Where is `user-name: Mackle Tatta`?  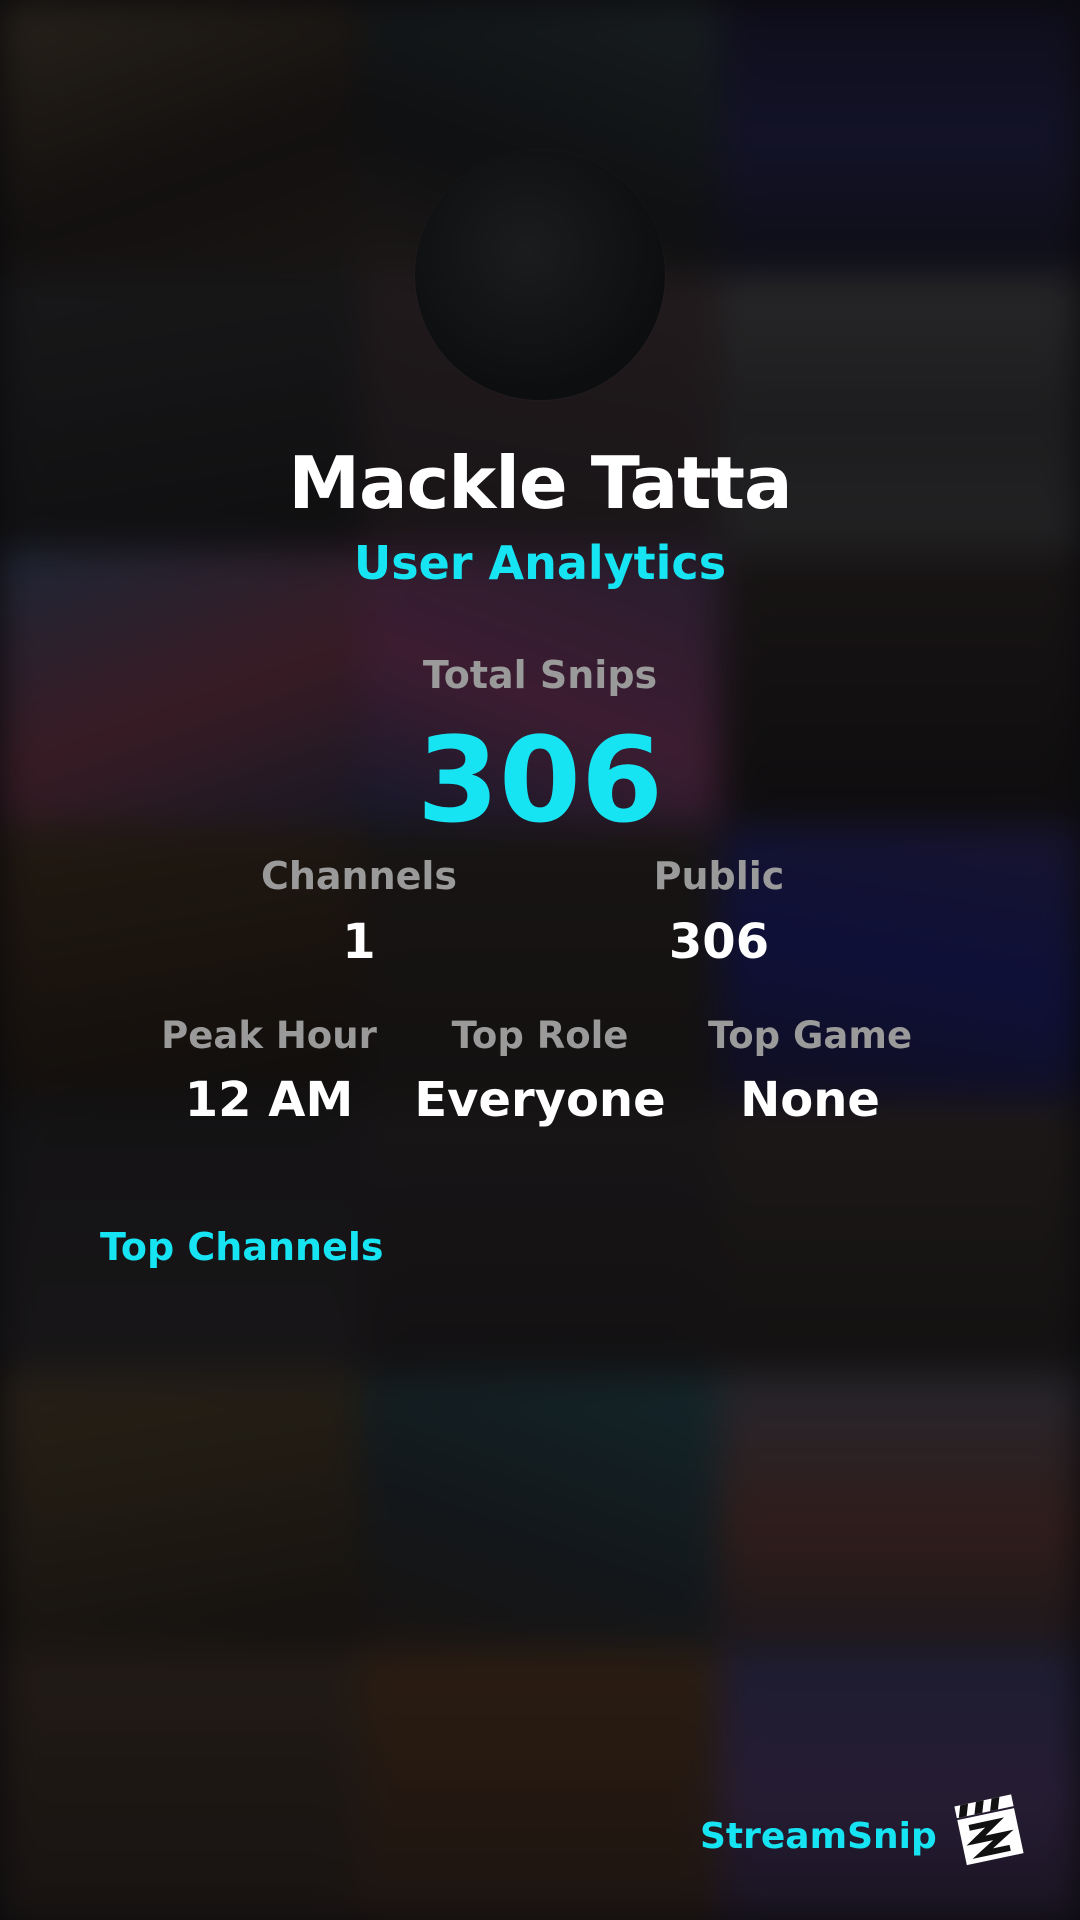 user-name: Mackle Tatta is located at coordinates (540, 483).